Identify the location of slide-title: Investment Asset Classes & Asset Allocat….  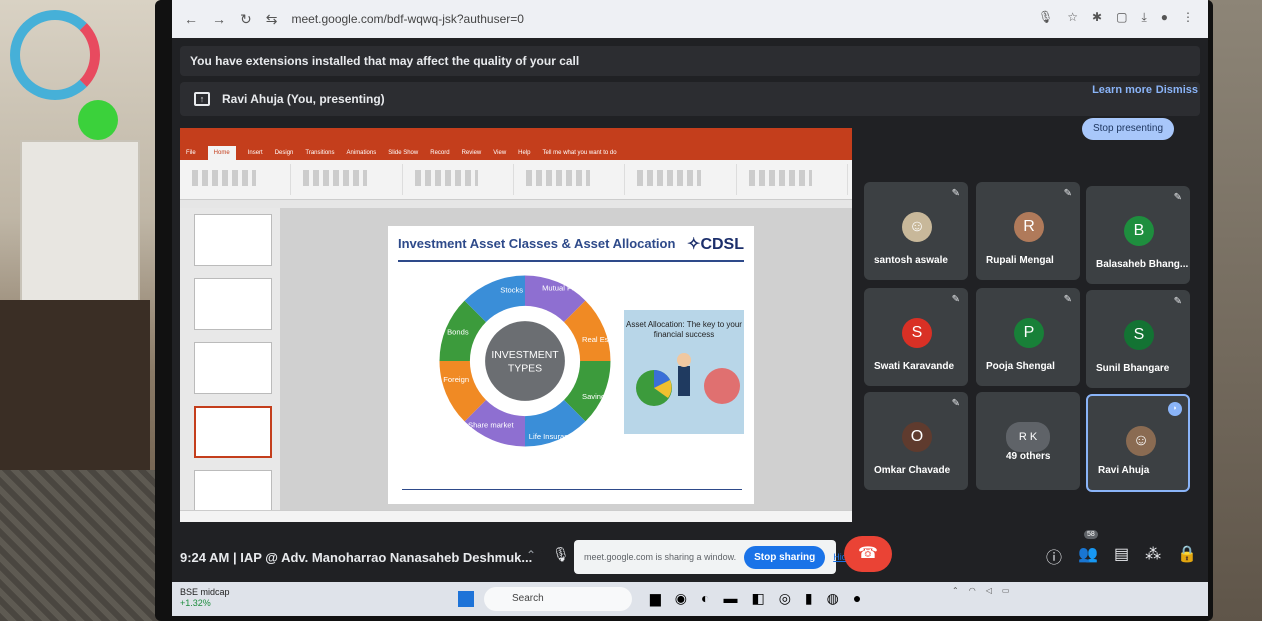
(537, 243).